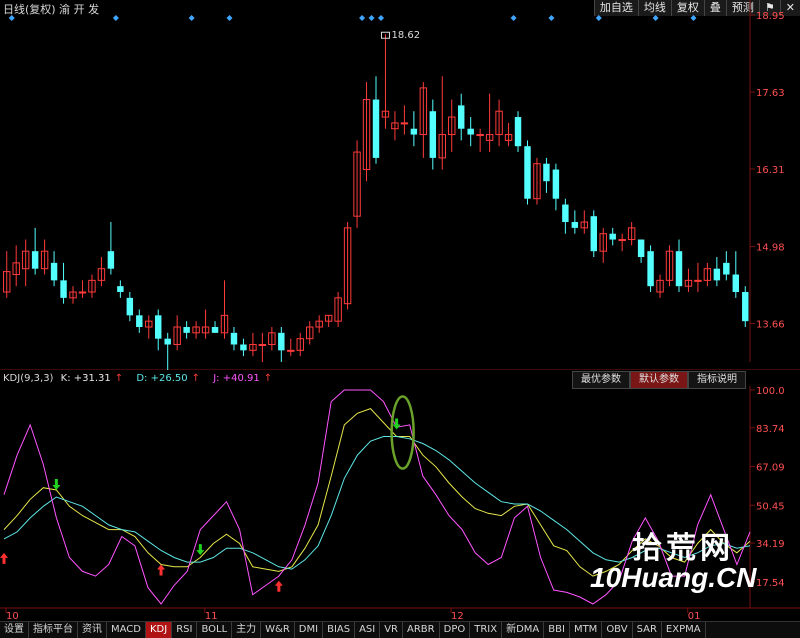 This screenshot has width=800, height=638. I want to click on tab-expma-21: EXPMA, so click(684, 630).